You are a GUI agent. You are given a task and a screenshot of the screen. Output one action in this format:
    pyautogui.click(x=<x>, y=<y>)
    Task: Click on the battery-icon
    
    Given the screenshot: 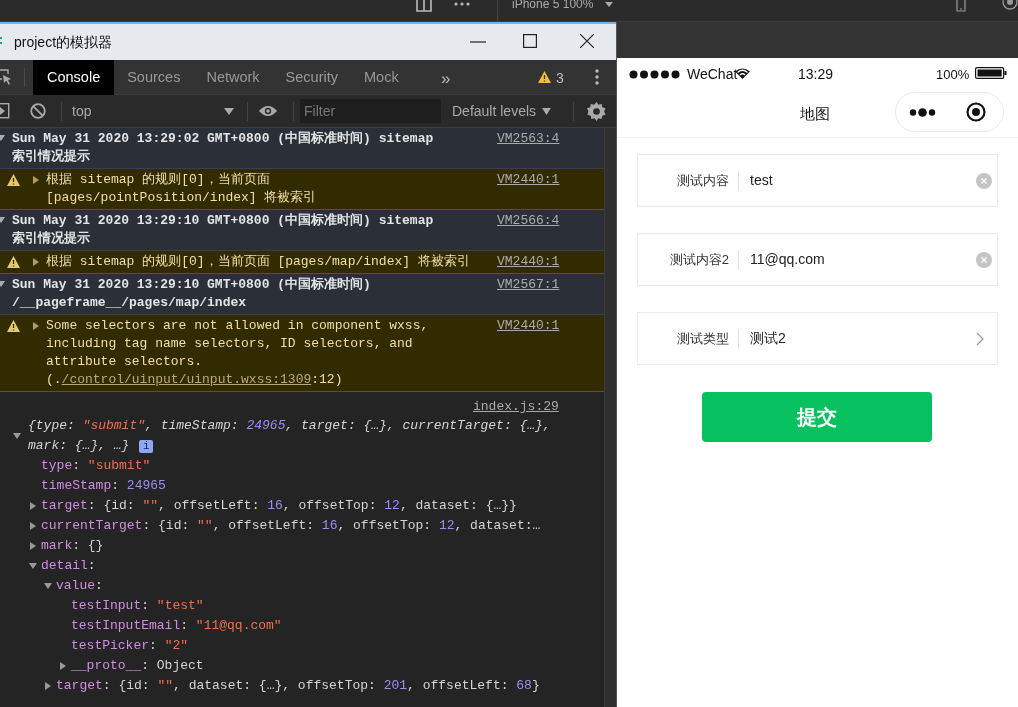 What is the action you would take?
    pyautogui.click(x=991, y=73)
    